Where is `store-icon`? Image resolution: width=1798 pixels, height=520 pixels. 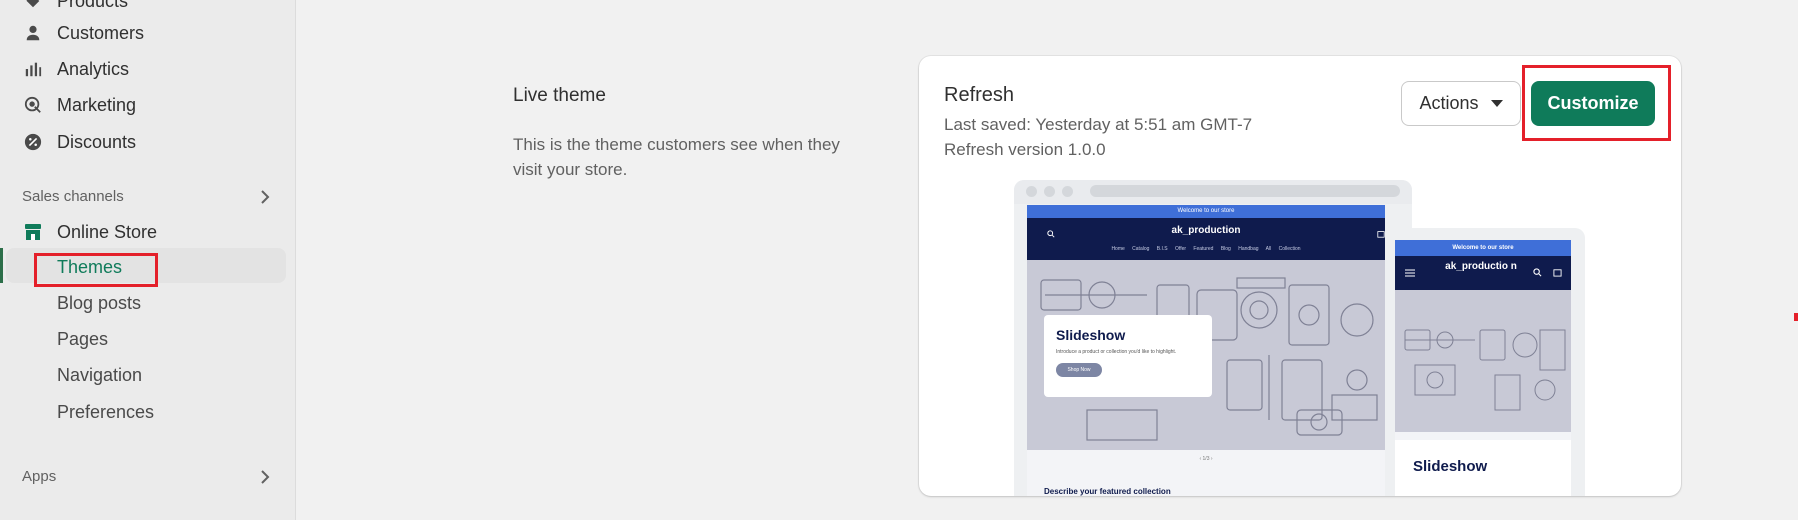
store-icon is located at coordinates (33, 232).